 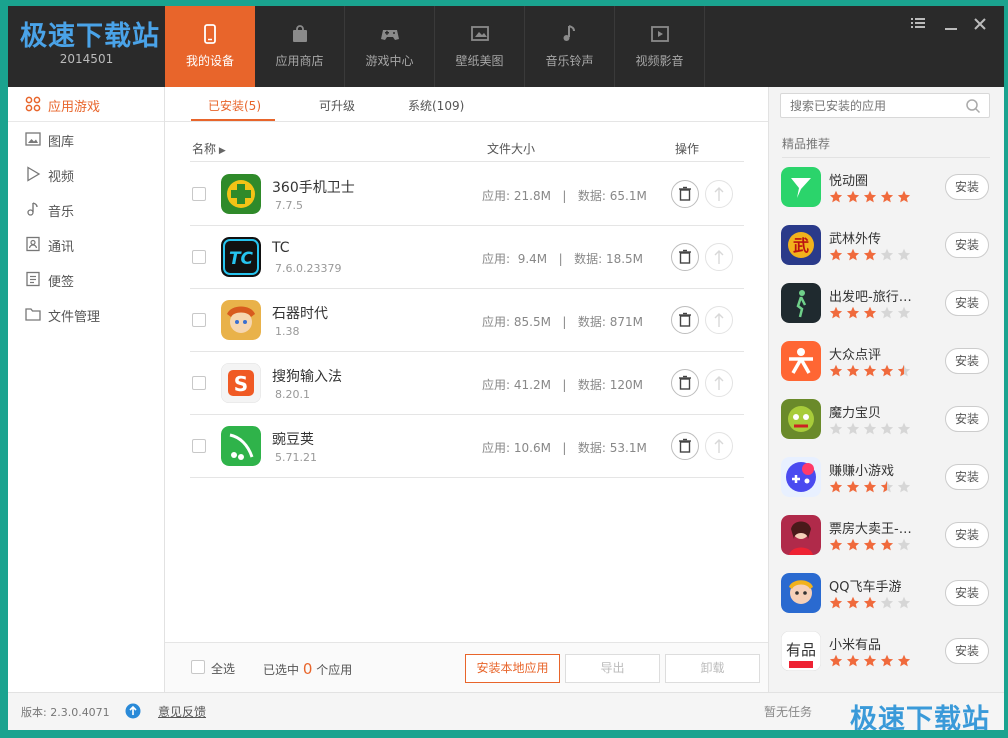 I want to click on tab-music-ringtone: 音乐铃声, so click(x=570, y=46).